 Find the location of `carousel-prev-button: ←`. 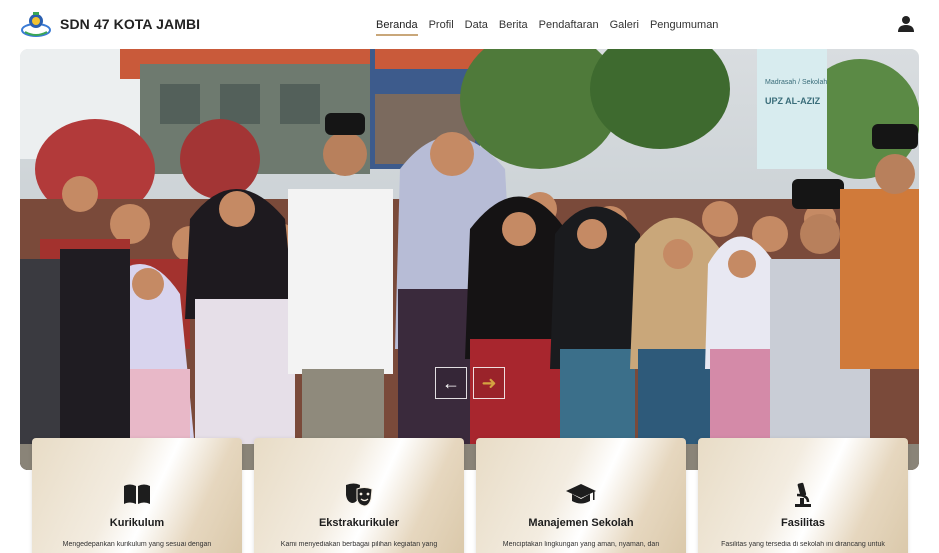

carousel-prev-button: ← is located at coordinates (451, 383).